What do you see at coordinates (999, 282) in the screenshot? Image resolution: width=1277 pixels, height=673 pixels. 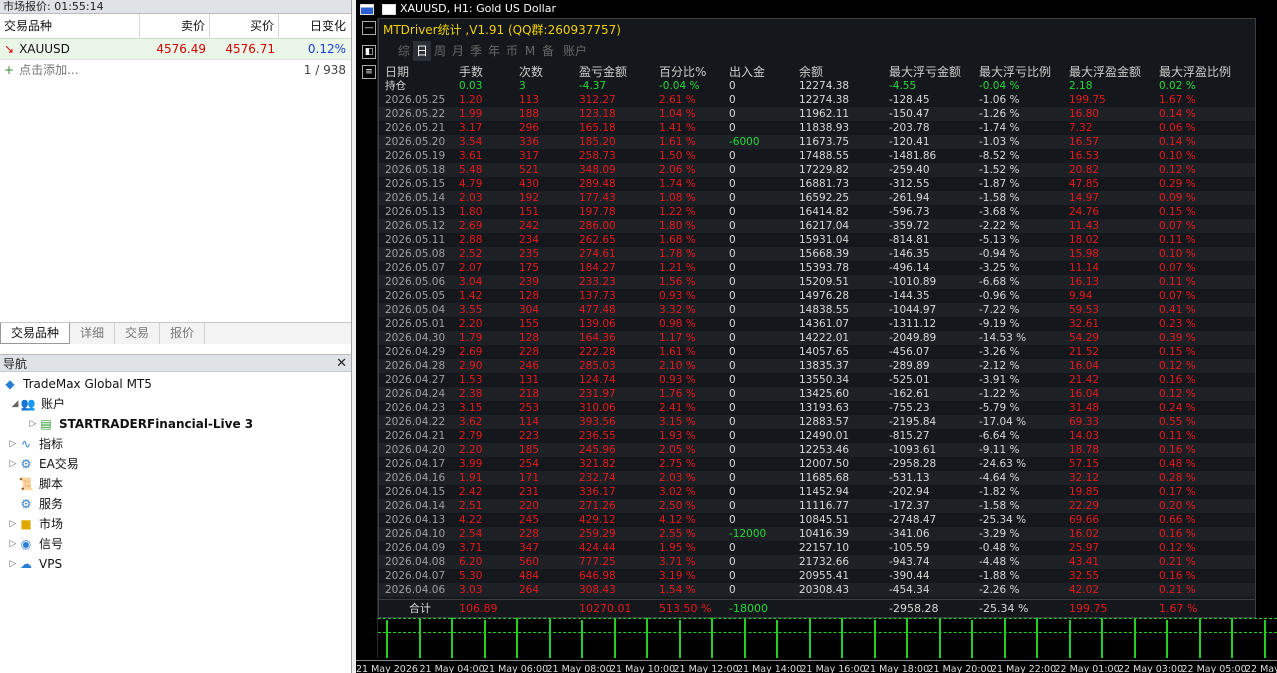 I see `table-cell: -6.68 %` at bounding box center [999, 282].